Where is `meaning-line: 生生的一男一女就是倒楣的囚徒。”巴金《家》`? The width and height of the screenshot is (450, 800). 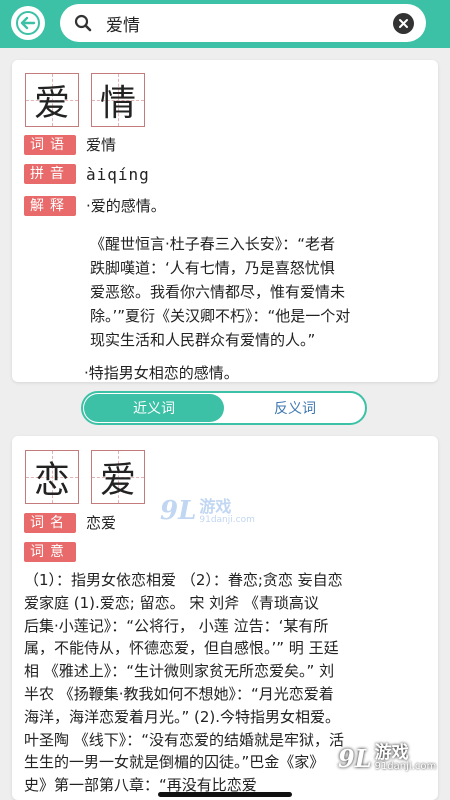
meaning-line: 生生的一男一女就是倒楣的囚徒。”巴金《家》 is located at coordinates (174, 762).